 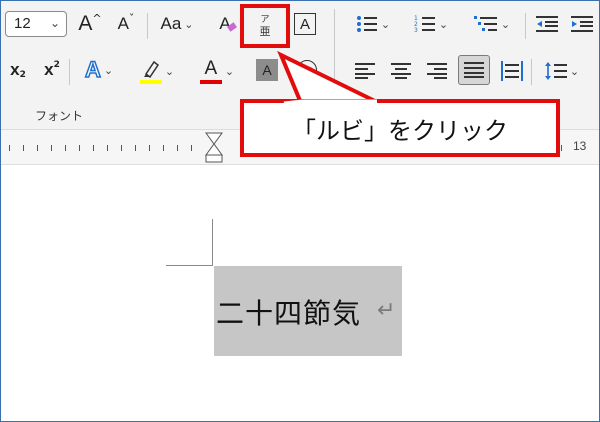 What do you see at coordinates (85, 23) in the screenshot?
I see `grow-font-icon: A` at bounding box center [85, 23].